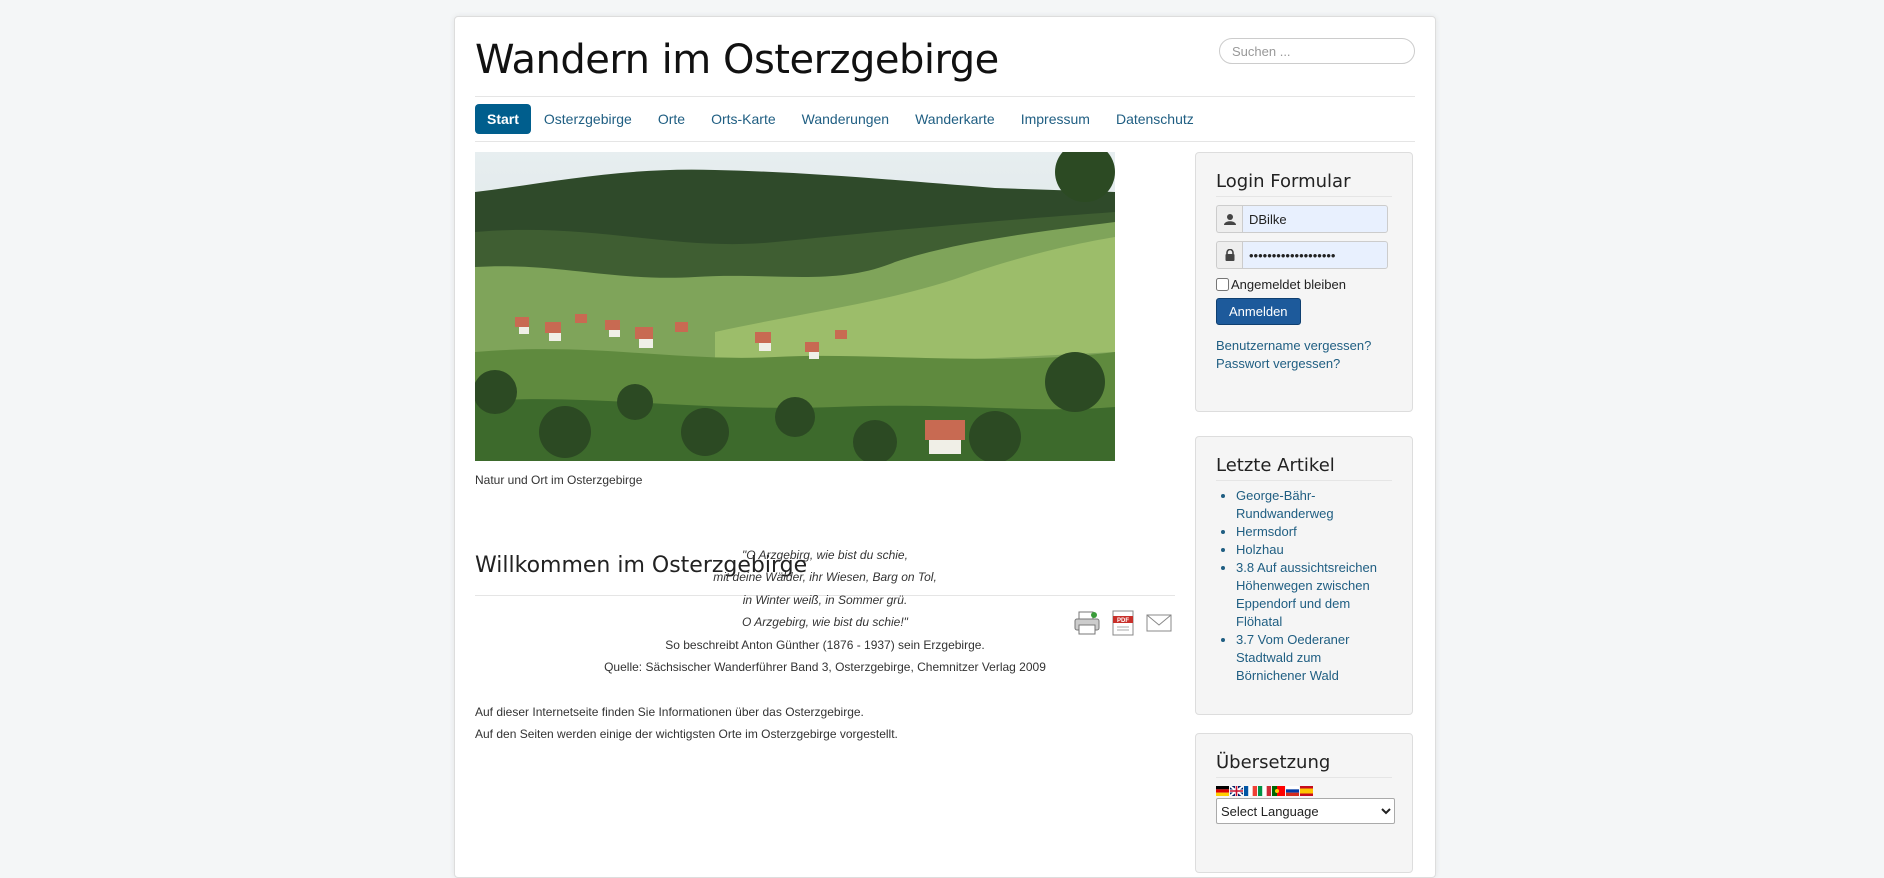 This screenshot has width=1884, height=878. Describe the element at coordinates (1314, 532) in the screenshot. I see `list-item: Hermsdorf` at that location.